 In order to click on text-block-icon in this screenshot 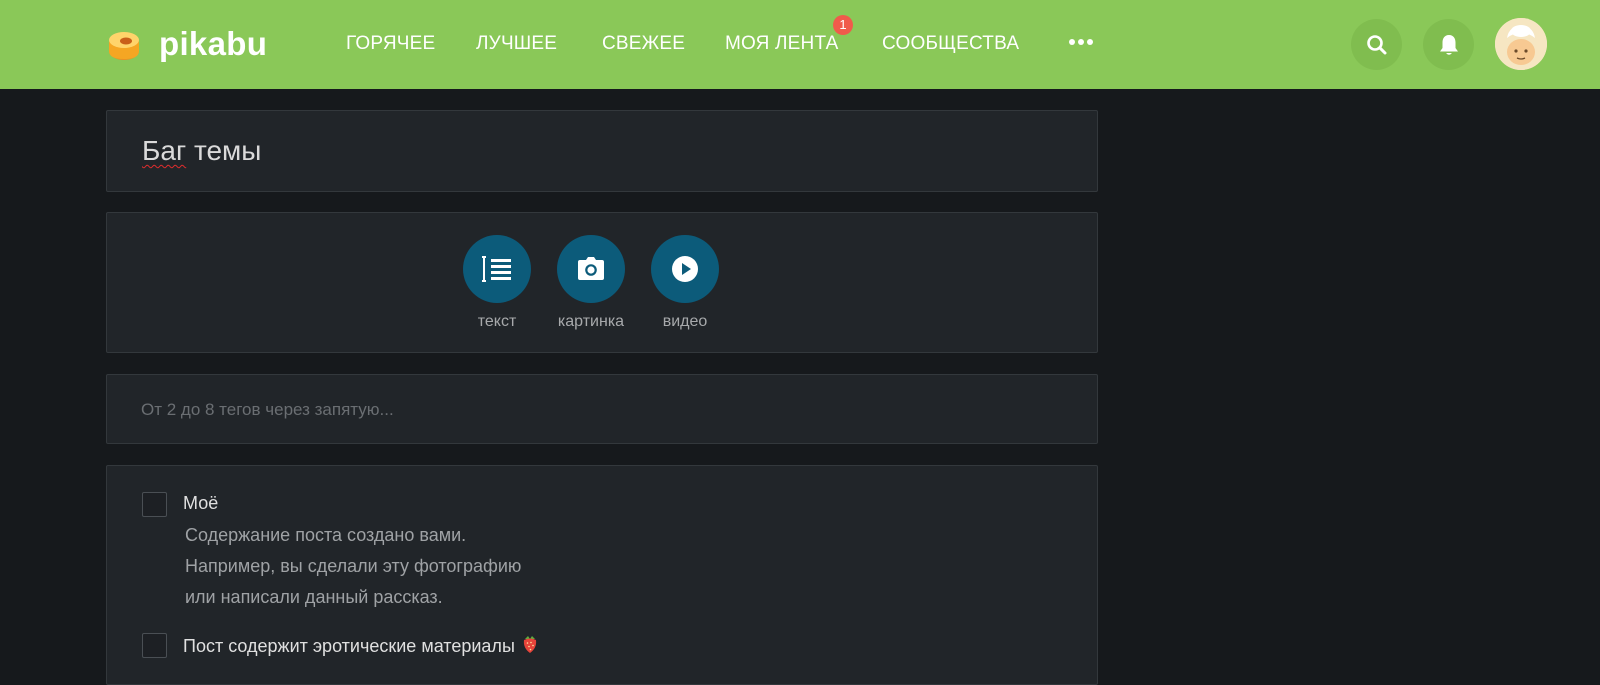, I will do `click(496, 269)`.